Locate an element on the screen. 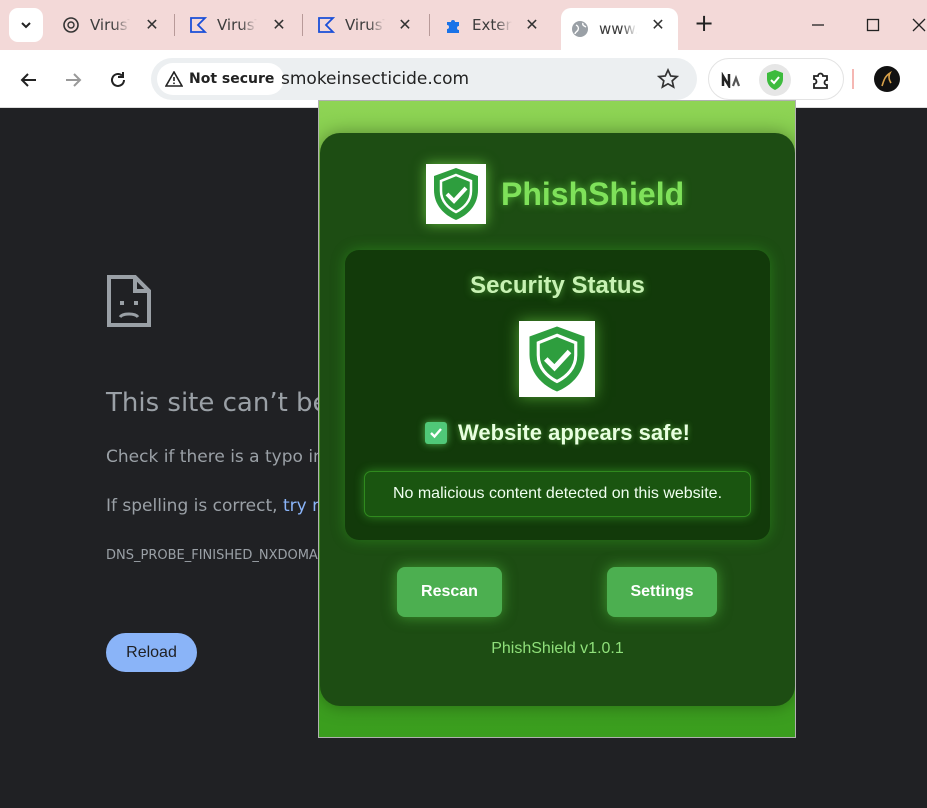  refresh-icon is located at coordinates (118, 79).